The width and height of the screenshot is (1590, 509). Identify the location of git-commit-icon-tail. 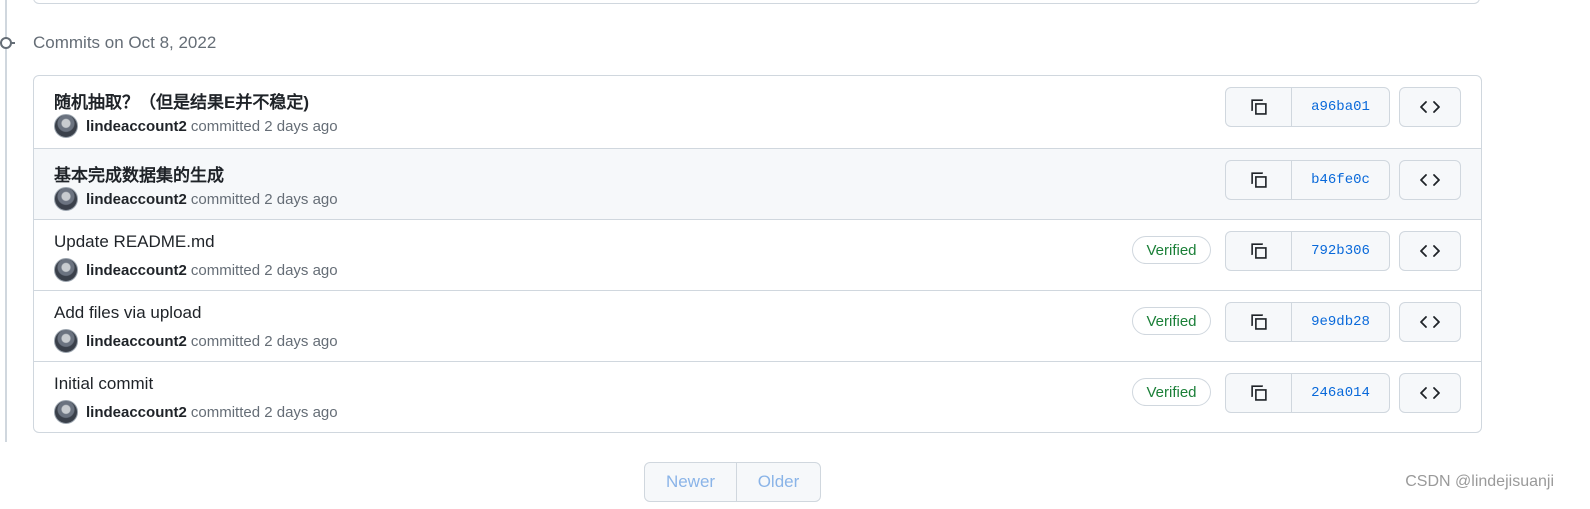
(13, 43).